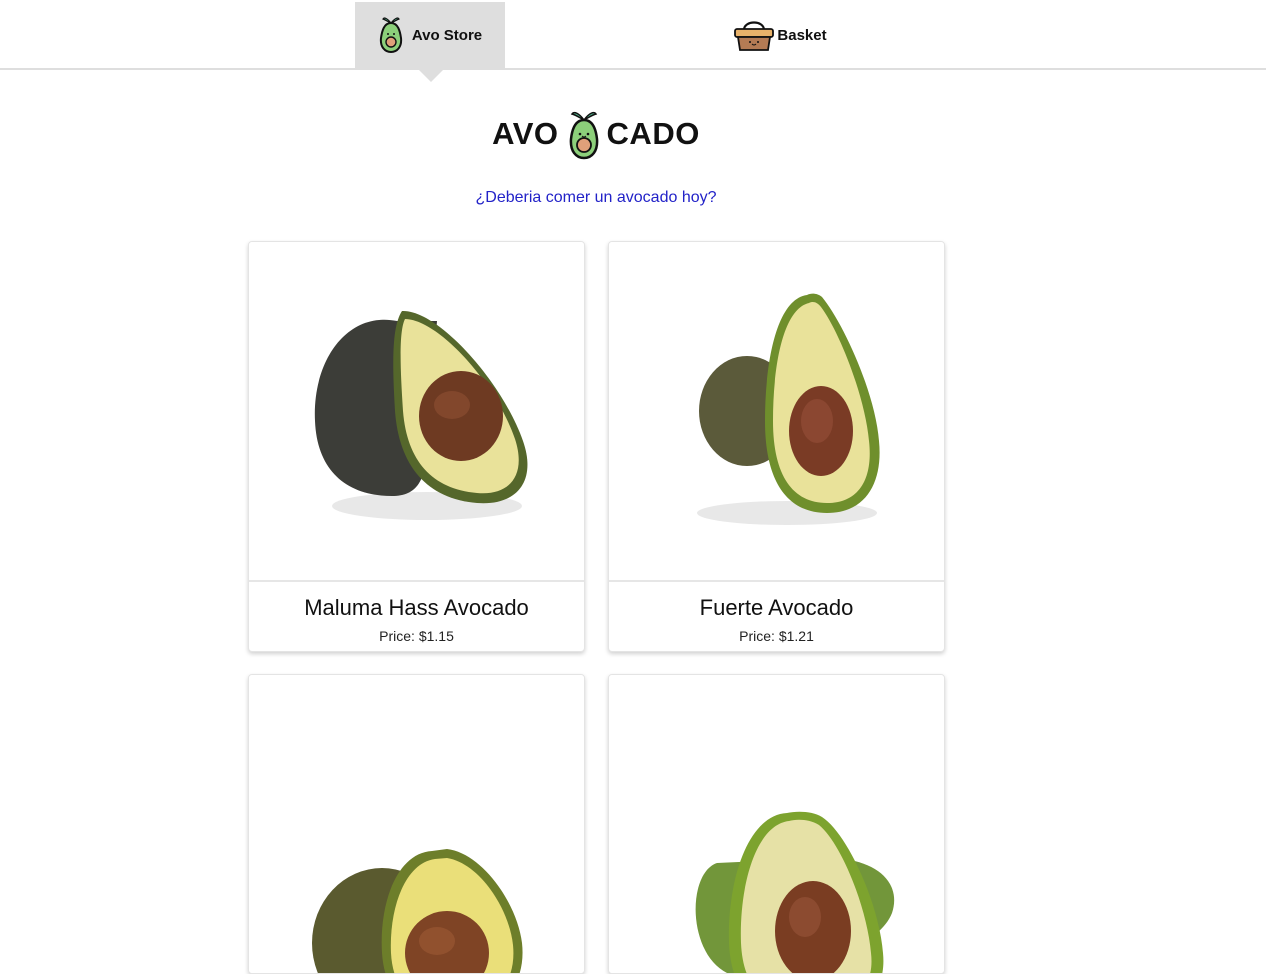  What do you see at coordinates (431, 75) in the screenshot?
I see `active-tab-pointer` at bounding box center [431, 75].